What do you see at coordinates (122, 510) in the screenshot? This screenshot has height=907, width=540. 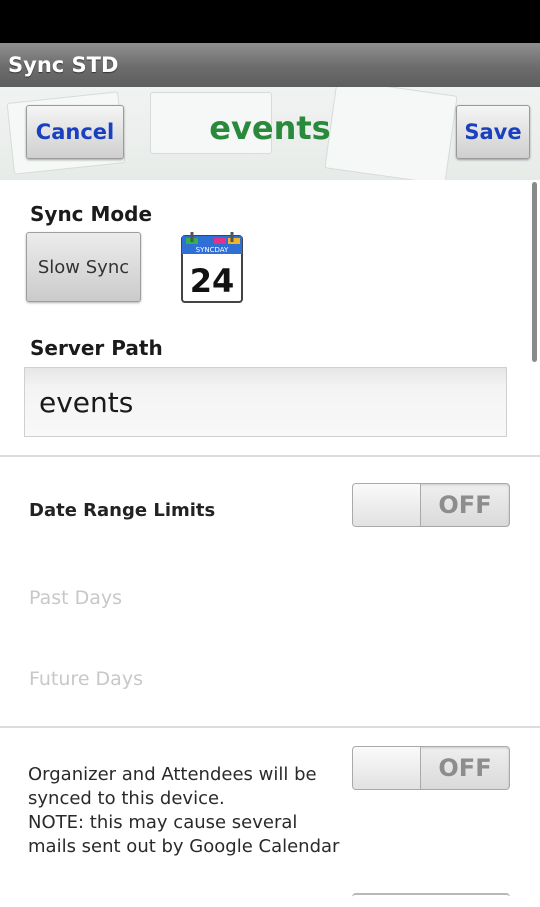 I see `date-range-limits-label: Date Range Limits` at bounding box center [122, 510].